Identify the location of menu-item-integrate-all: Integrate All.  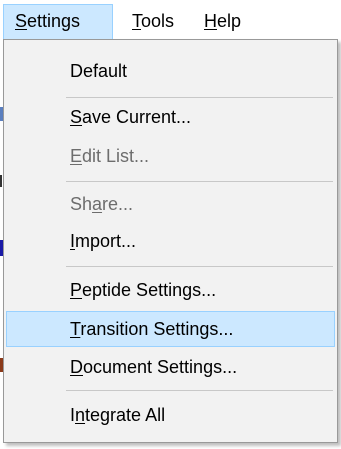
(170, 415).